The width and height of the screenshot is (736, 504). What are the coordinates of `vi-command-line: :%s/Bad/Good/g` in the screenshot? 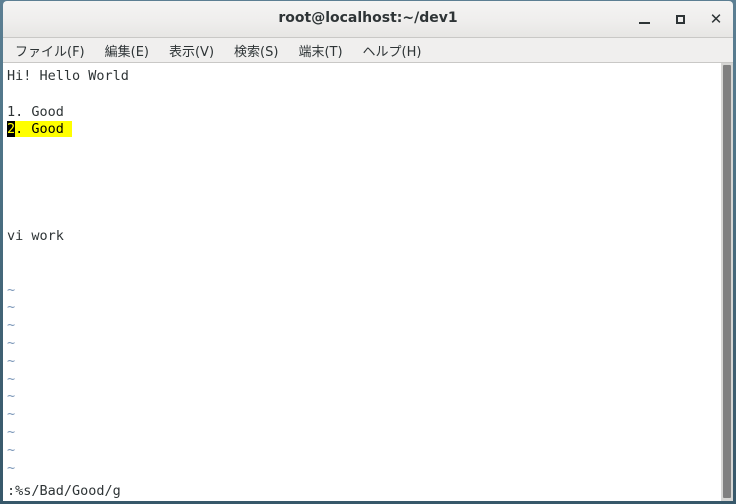 It's located at (361, 491).